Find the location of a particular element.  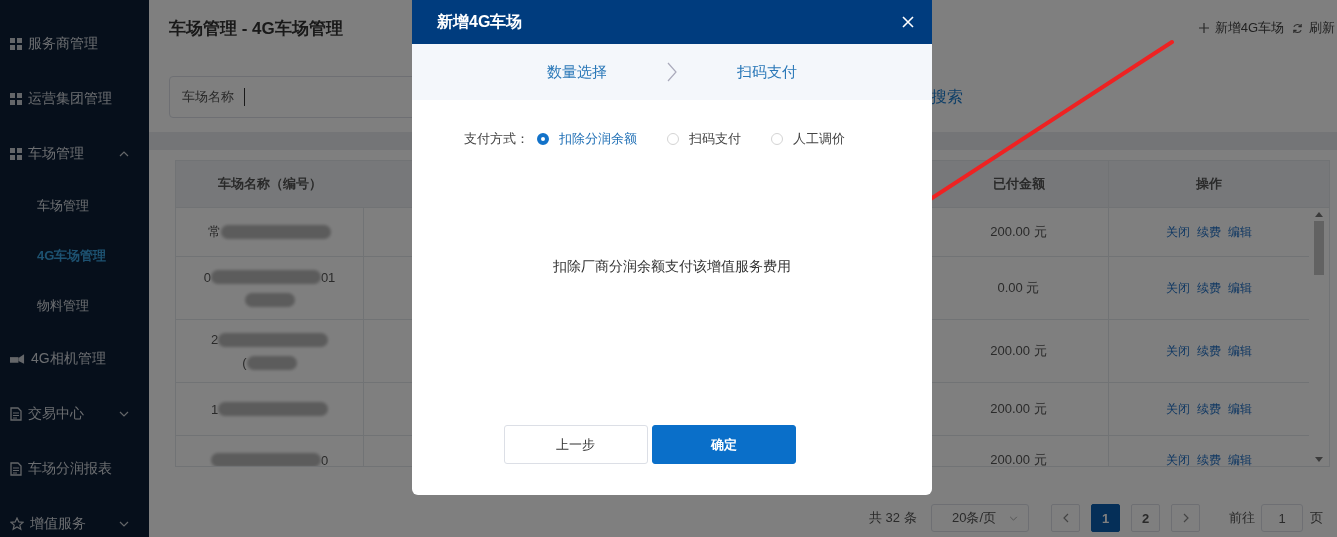

field-label: 支付方式： is located at coordinates (496, 139).